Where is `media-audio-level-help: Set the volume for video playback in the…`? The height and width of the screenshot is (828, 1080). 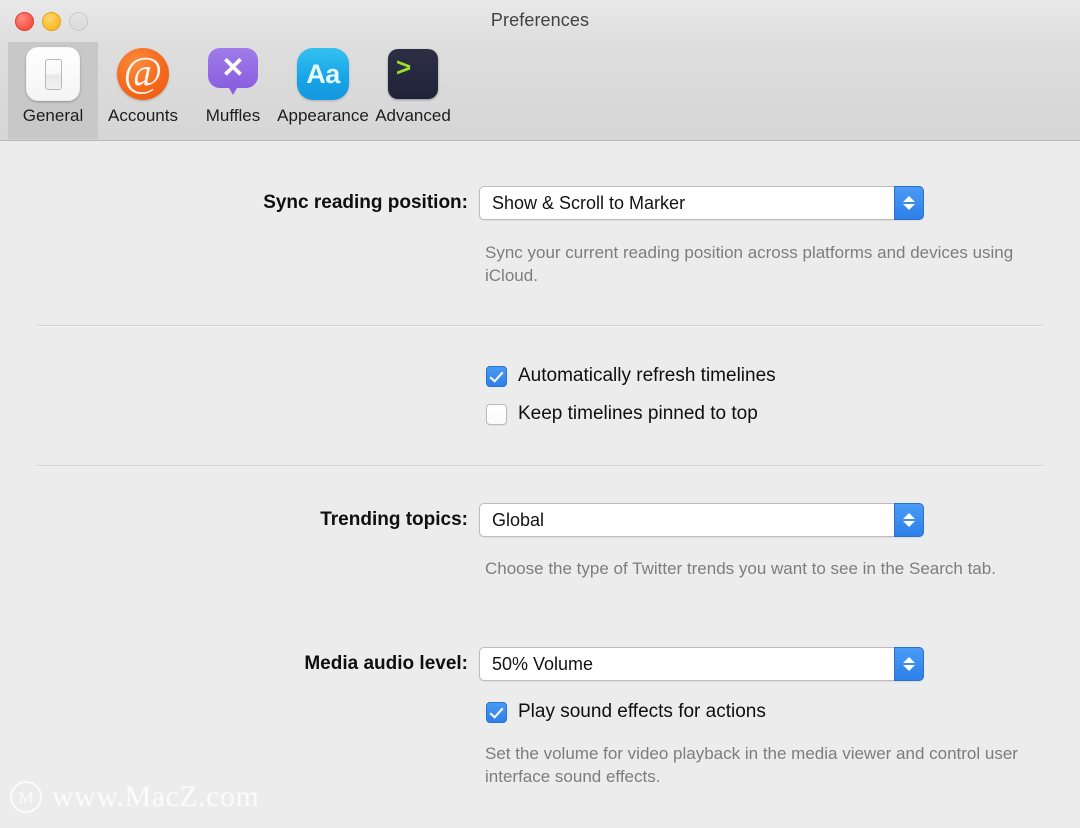
media-audio-level-help: Set the volume for video playback in the… is located at coordinates (751, 765).